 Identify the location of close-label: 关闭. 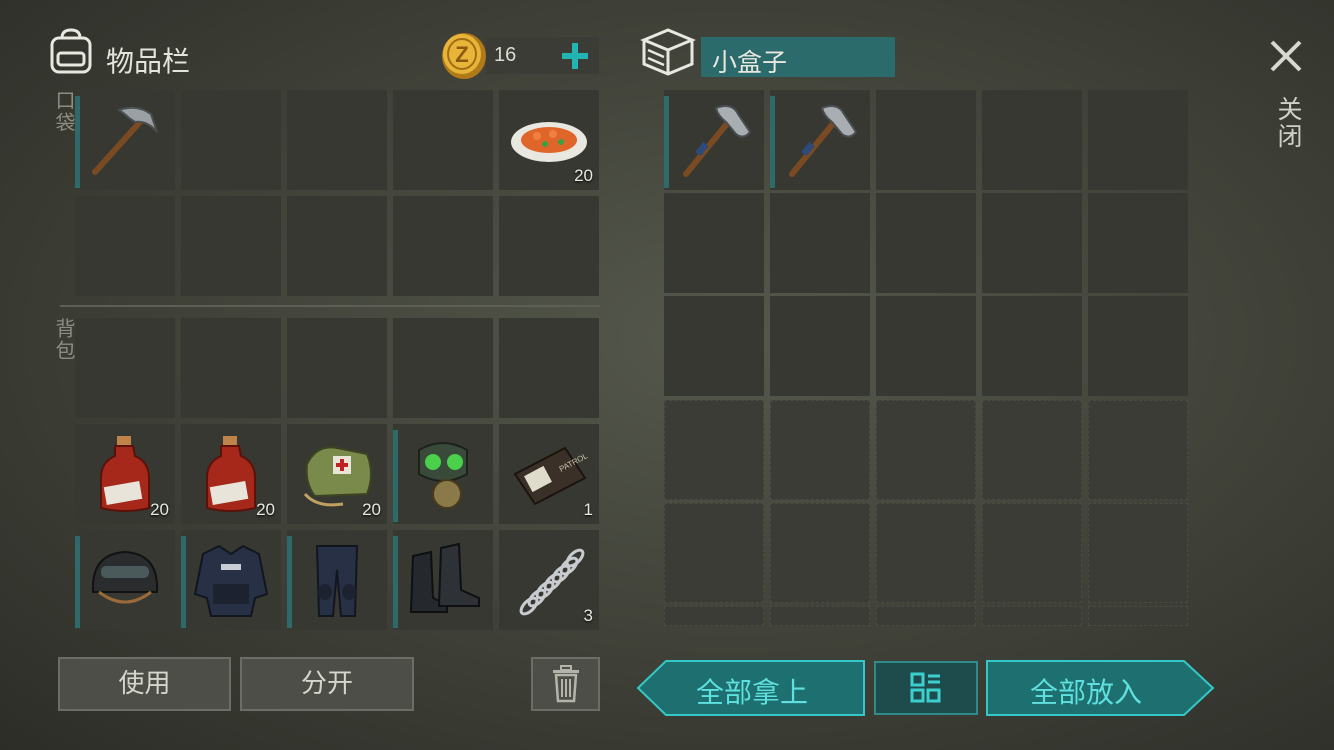
(1288, 123).